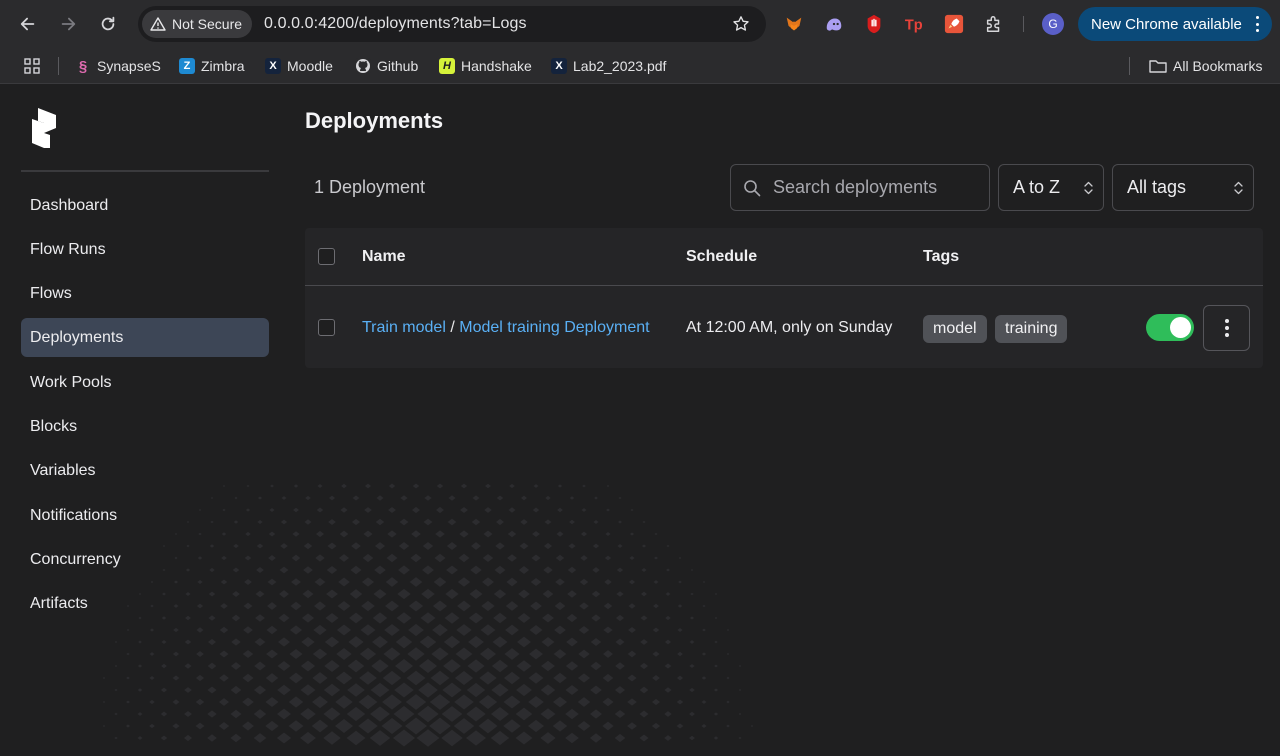  What do you see at coordinates (834, 24) in the screenshot?
I see `ghost-extension-icon` at bounding box center [834, 24].